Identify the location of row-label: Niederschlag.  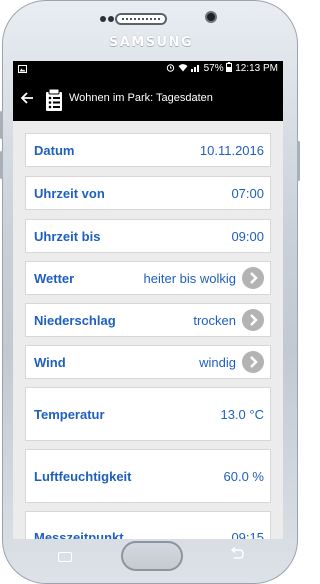
(75, 320).